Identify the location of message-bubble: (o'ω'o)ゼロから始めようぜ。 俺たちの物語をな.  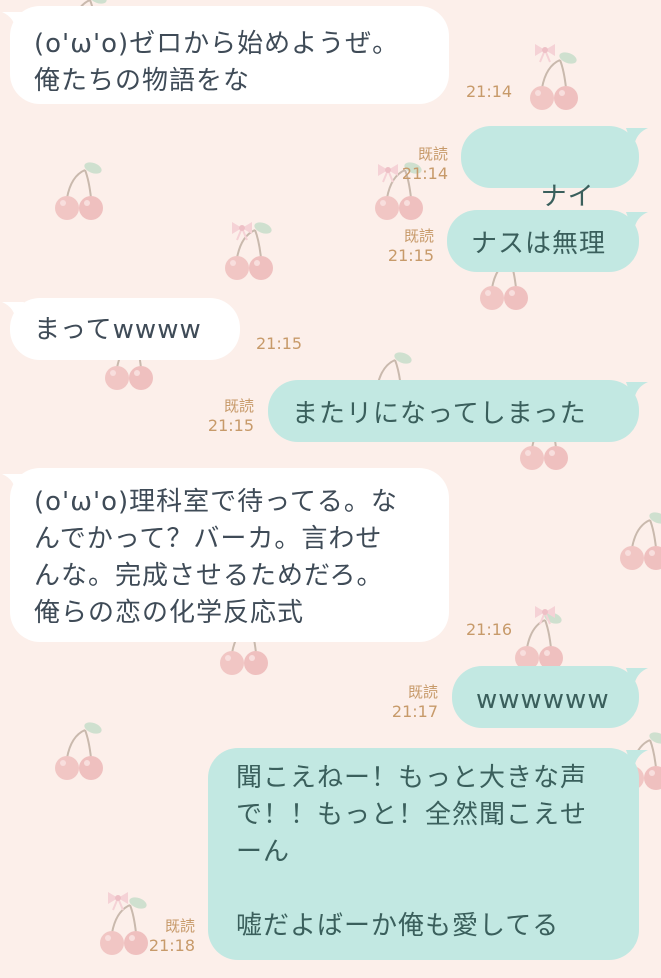
(229, 55).